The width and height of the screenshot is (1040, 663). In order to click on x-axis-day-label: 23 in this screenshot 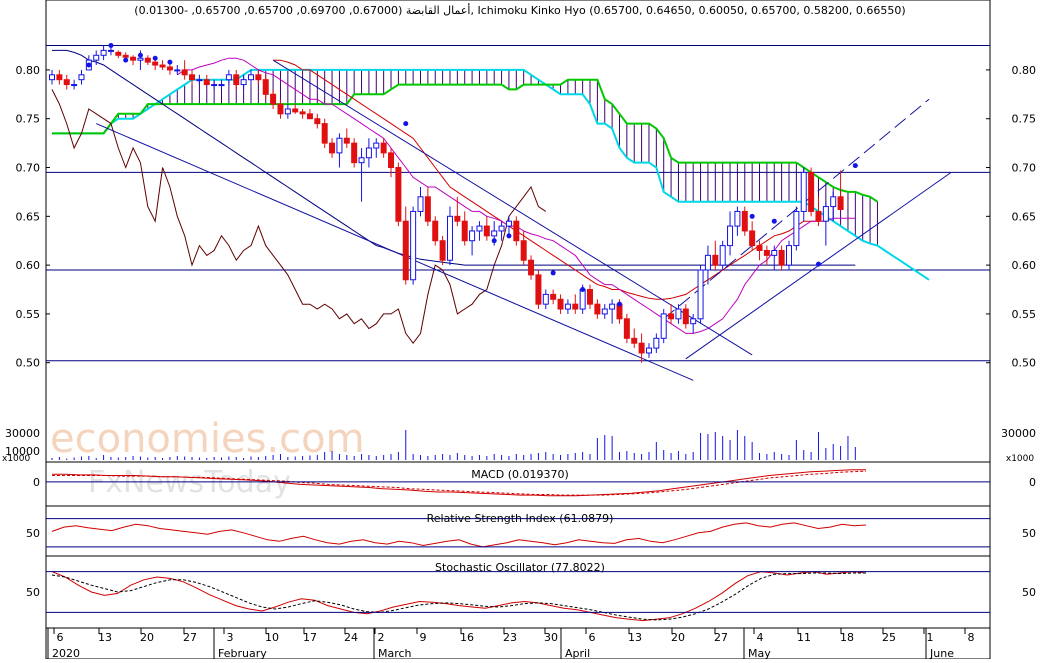, I will do `click(510, 637)`.